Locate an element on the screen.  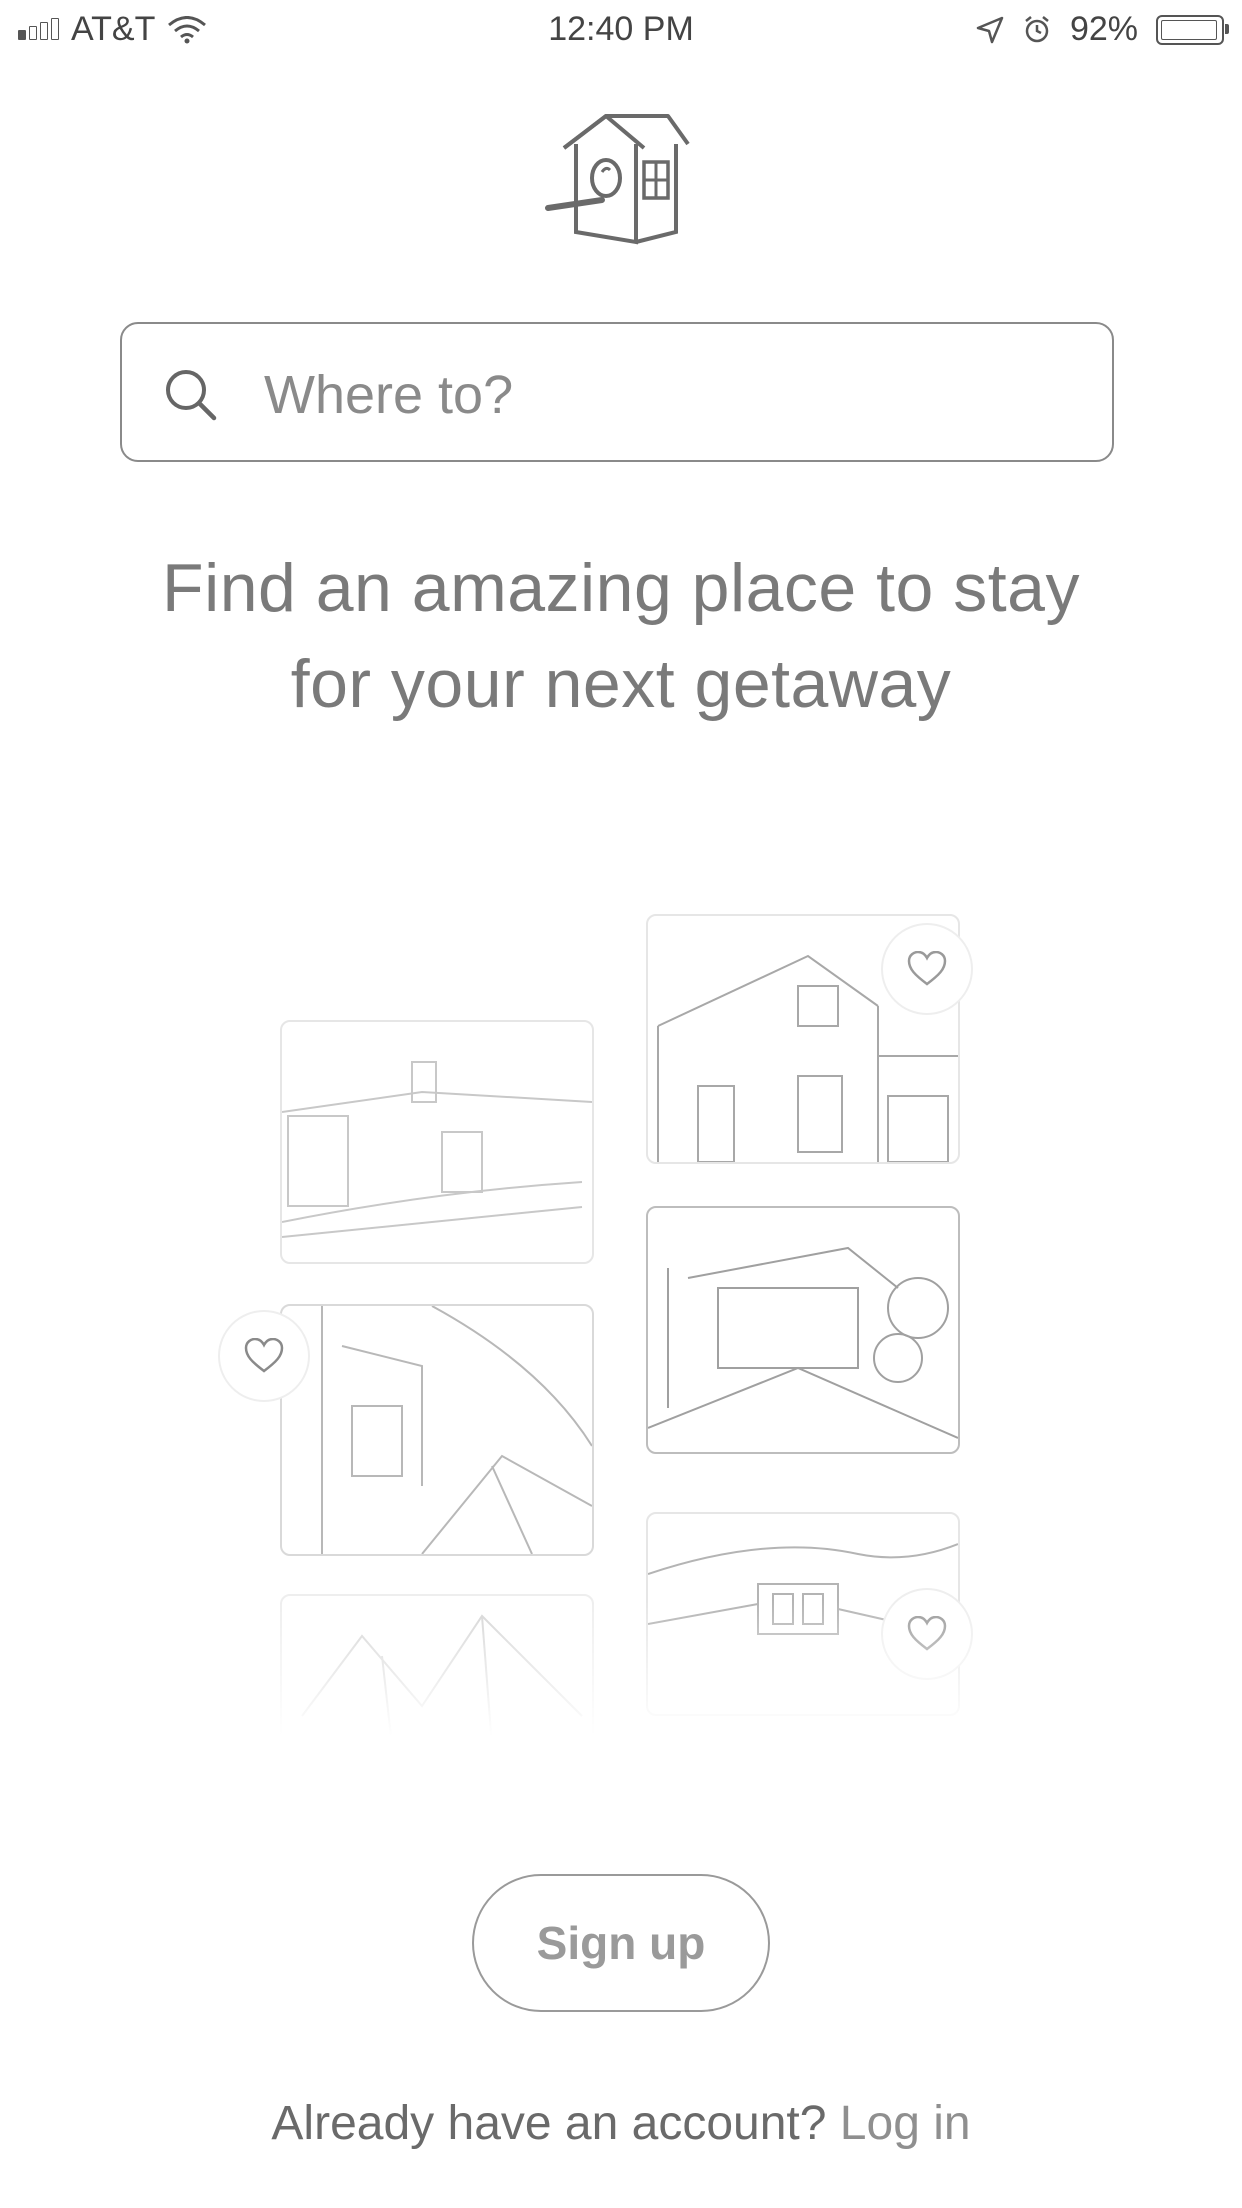
login-prompt: Already have an account? Log in is located at coordinates (621, 2123).